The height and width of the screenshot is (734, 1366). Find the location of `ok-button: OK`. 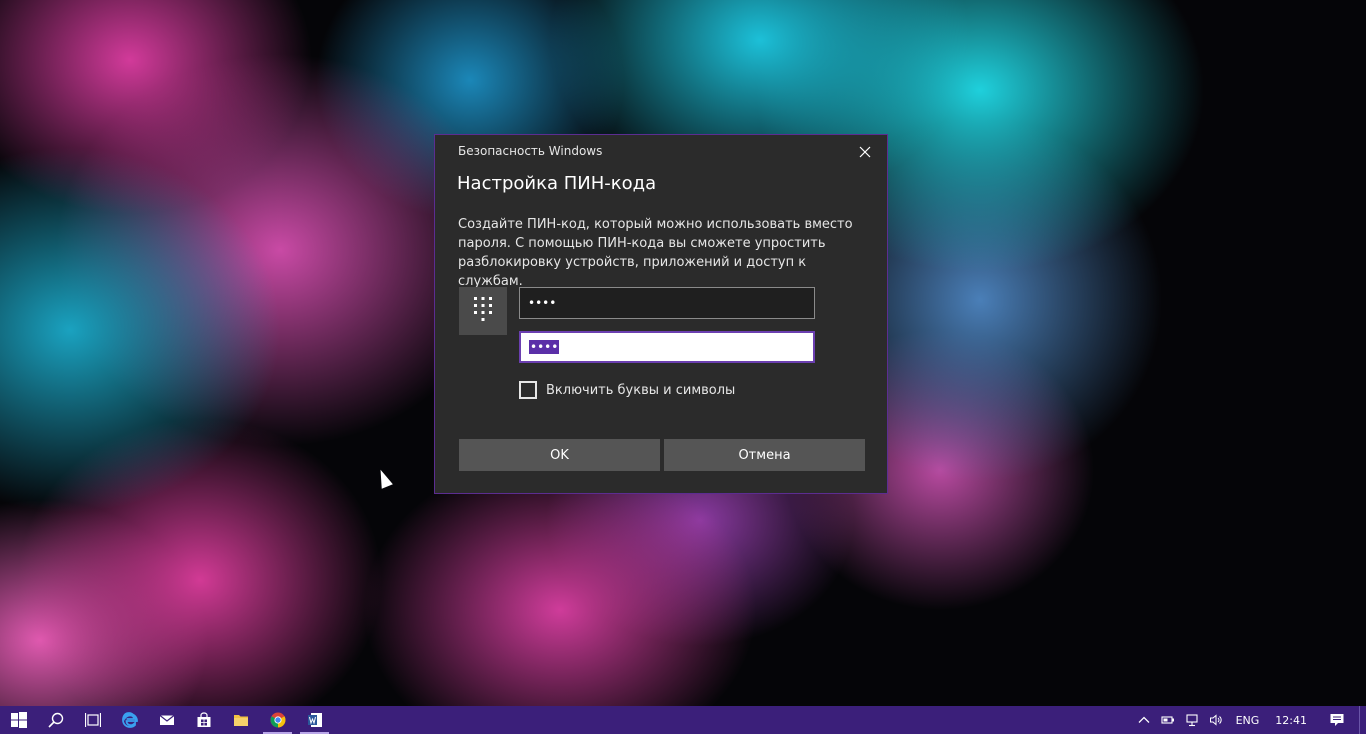

ok-button: OK is located at coordinates (559, 455).